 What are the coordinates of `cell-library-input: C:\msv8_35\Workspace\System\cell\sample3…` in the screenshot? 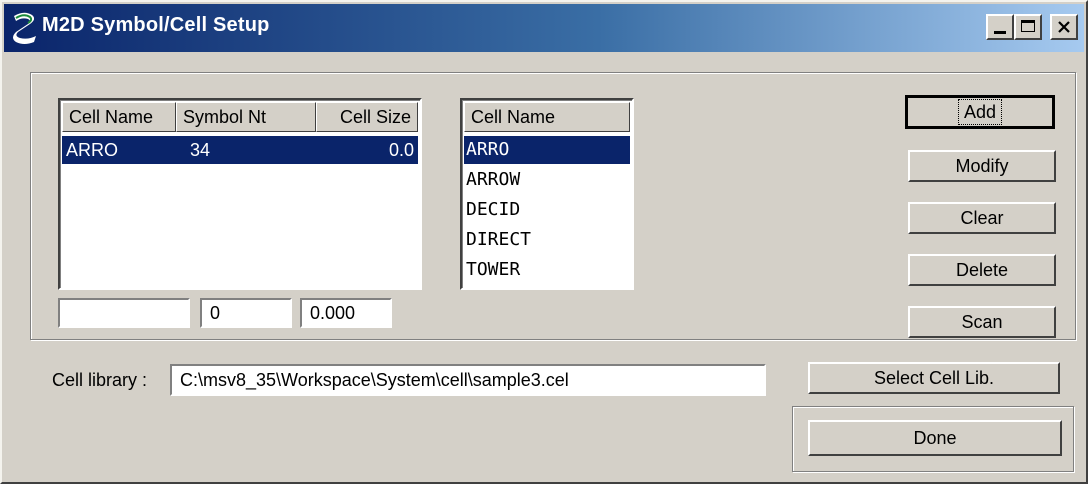 It's located at (468, 380).